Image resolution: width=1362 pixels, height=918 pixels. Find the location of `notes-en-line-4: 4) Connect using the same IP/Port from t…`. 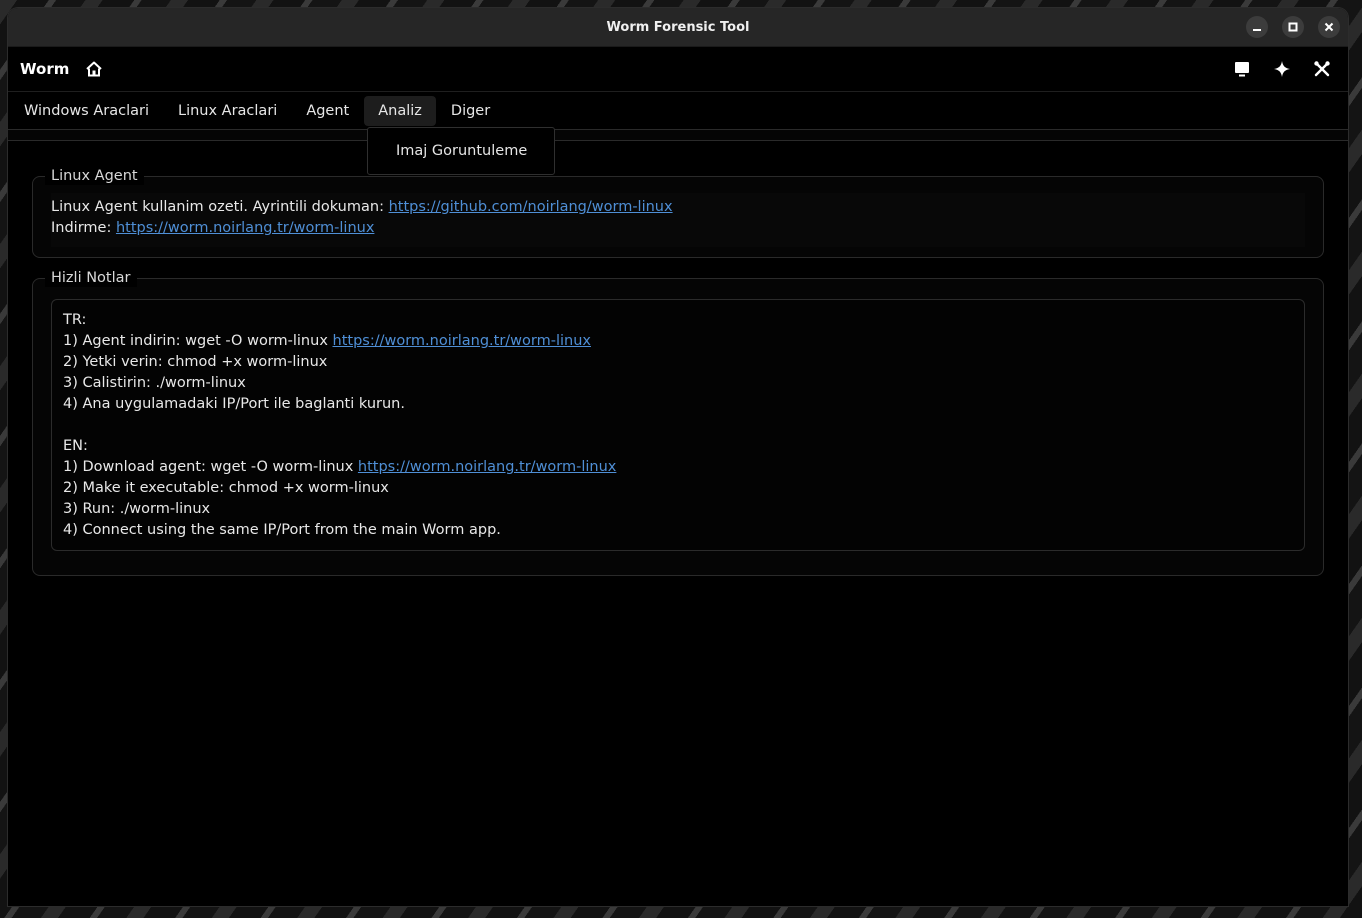

notes-en-line-4: 4) Connect using the same IP/Port from t… is located at coordinates (282, 530).